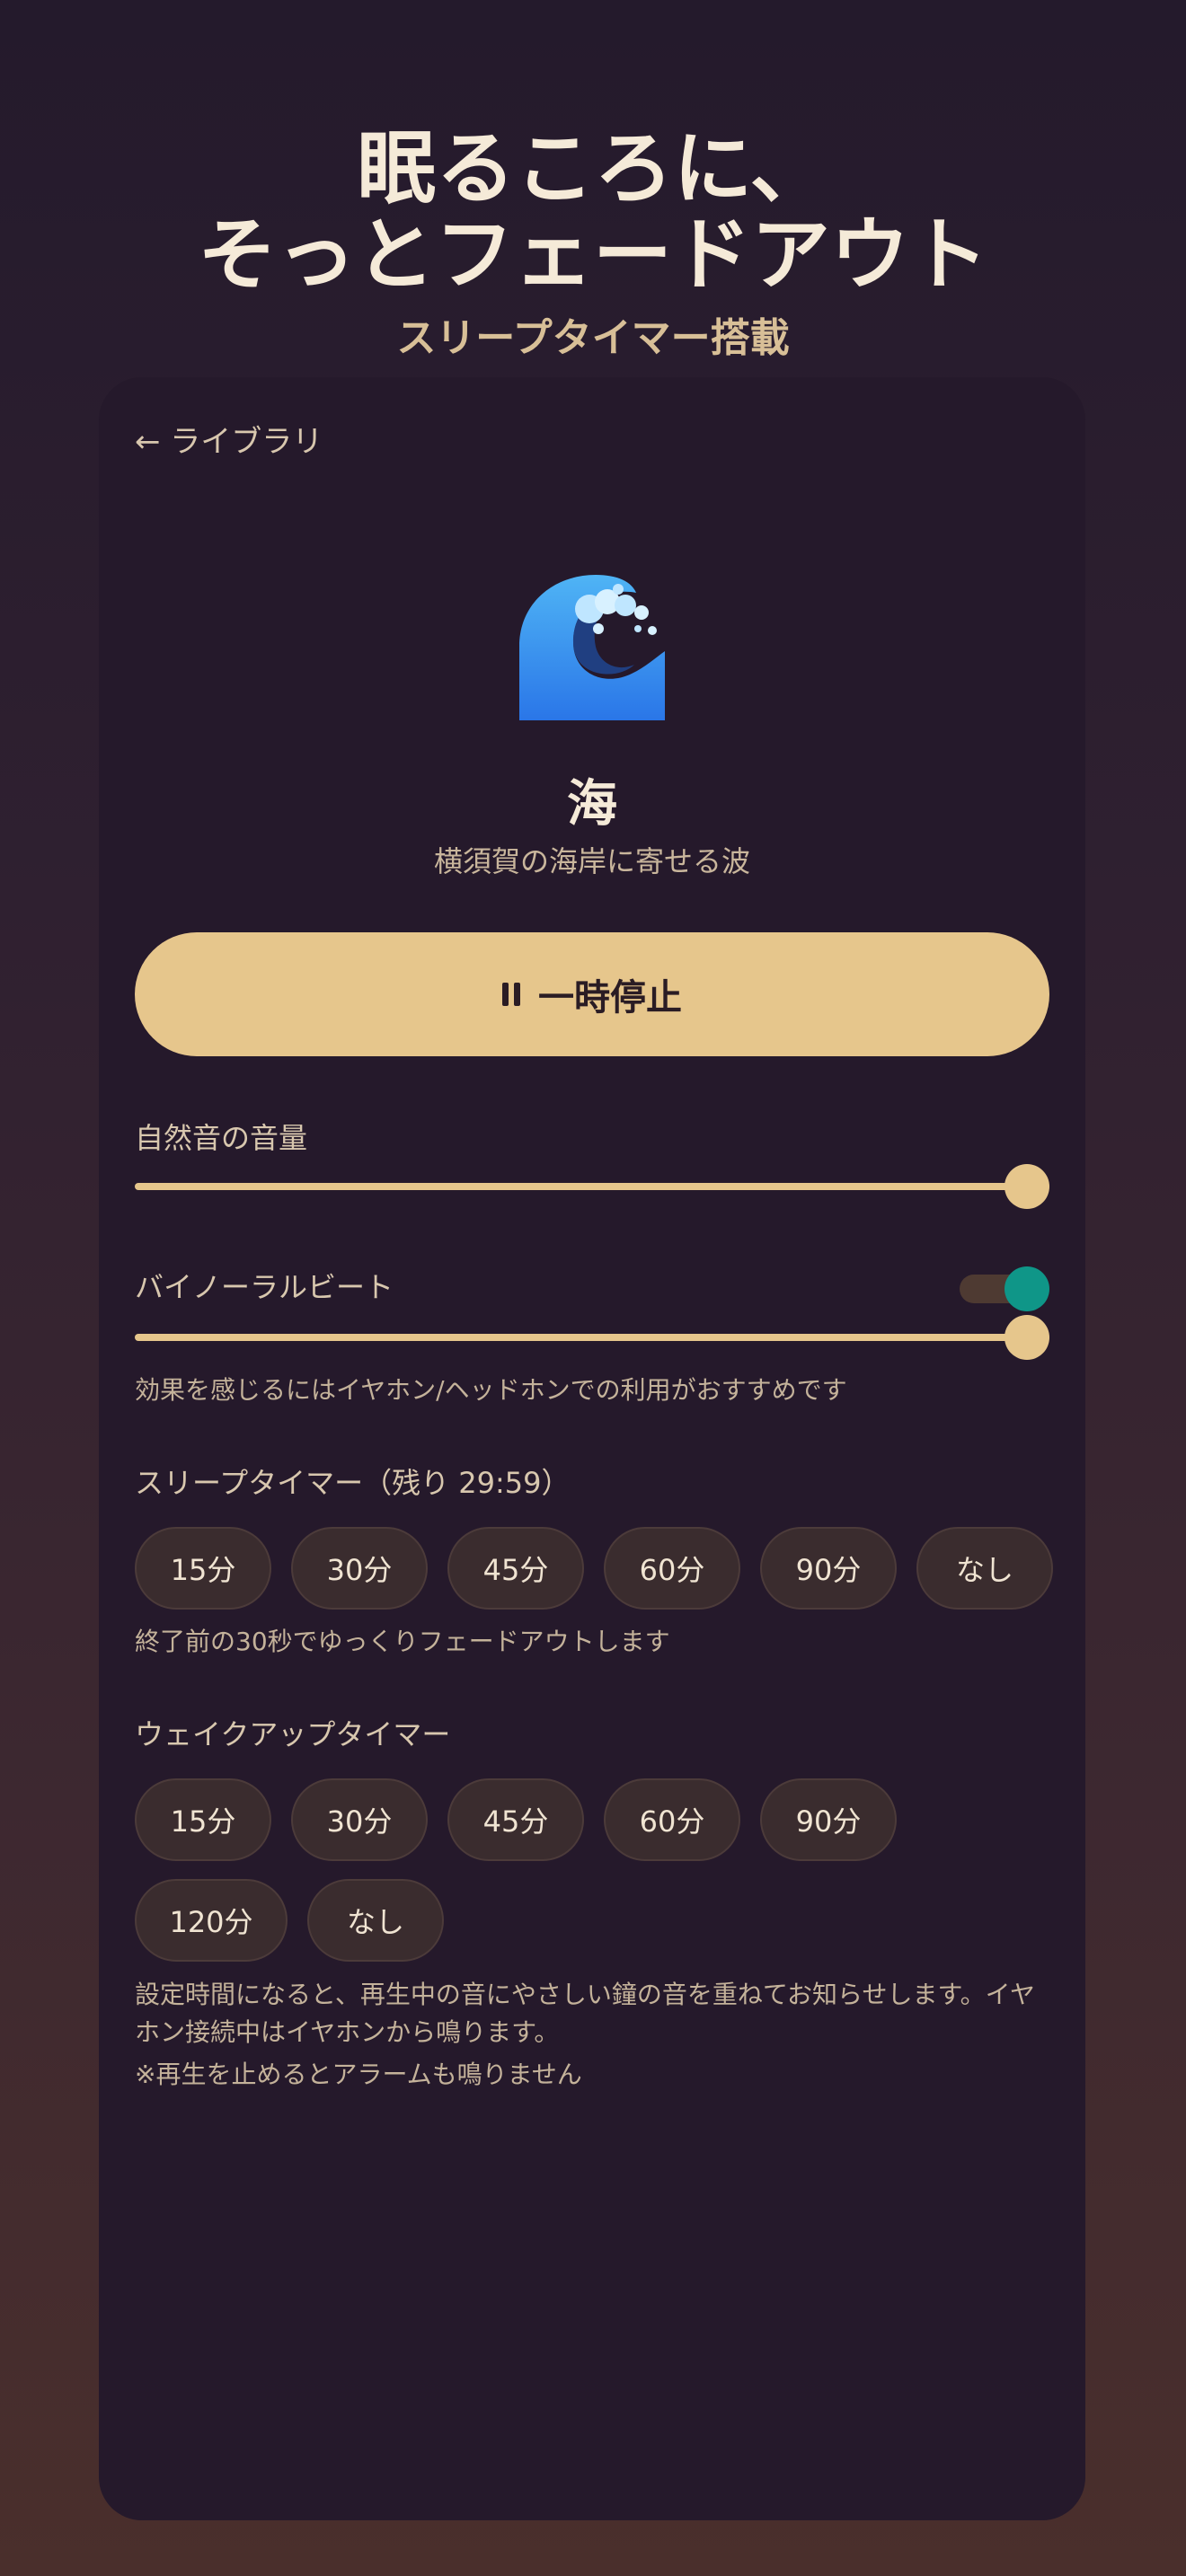  What do you see at coordinates (491, 1390) in the screenshot?
I see `binaural-note: 効果を感じるにはイヤホン/ヘッドホンでの利用がおすすめです` at bounding box center [491, 1390].